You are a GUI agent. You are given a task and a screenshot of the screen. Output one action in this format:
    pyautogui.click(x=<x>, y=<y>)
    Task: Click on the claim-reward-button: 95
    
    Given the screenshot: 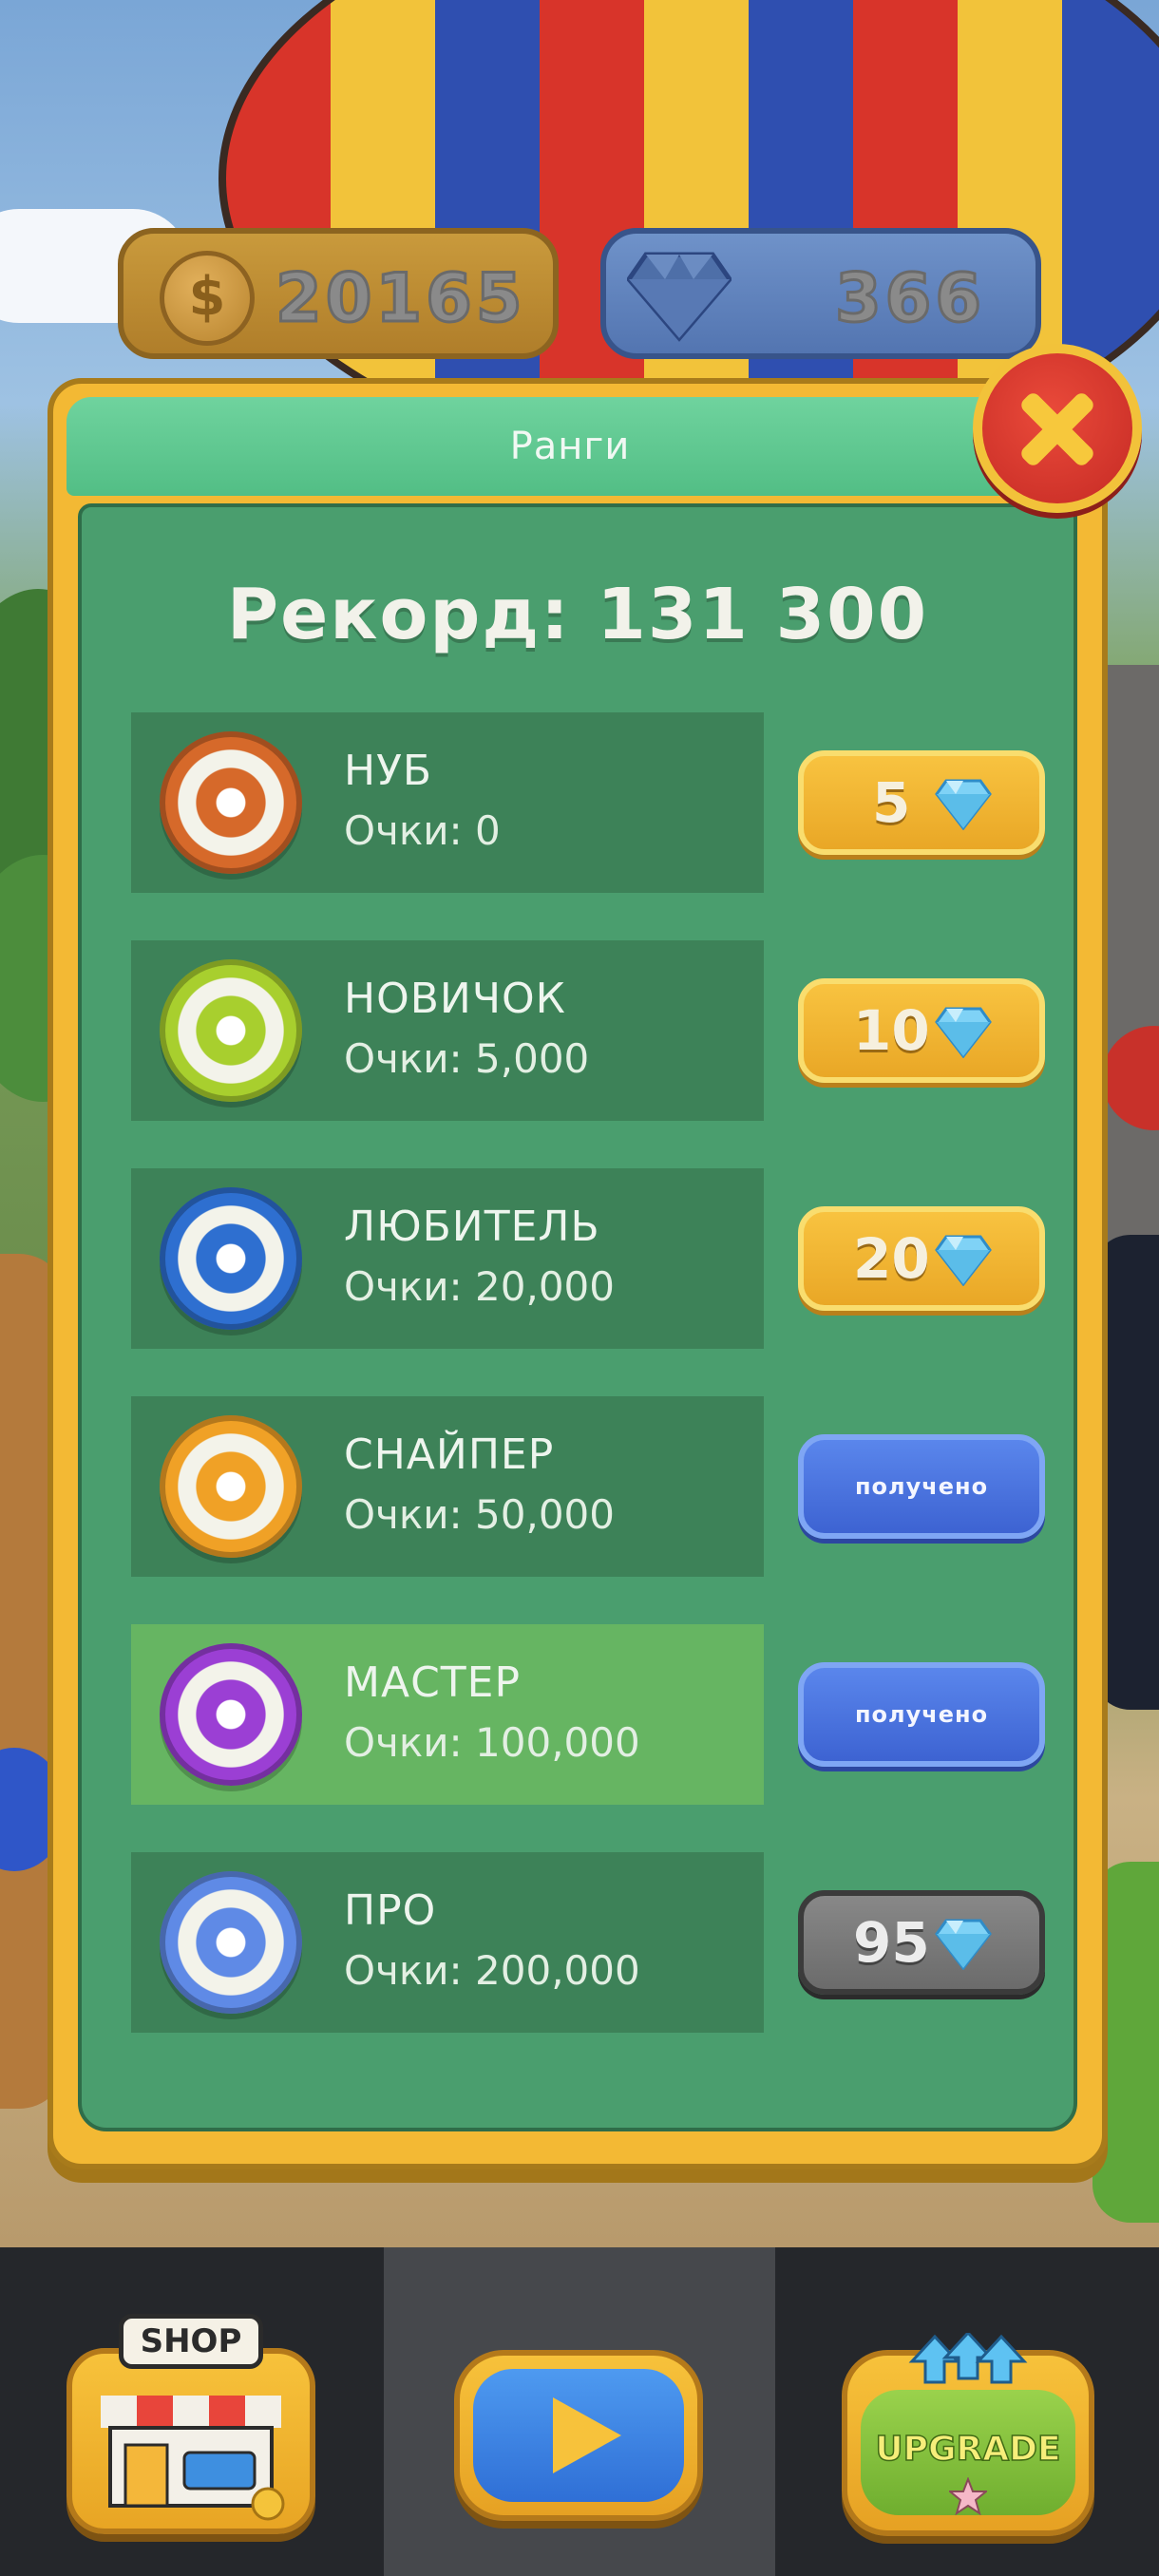 What is the action you would take?
    pyautogui.click(x=921, y=1942)
    